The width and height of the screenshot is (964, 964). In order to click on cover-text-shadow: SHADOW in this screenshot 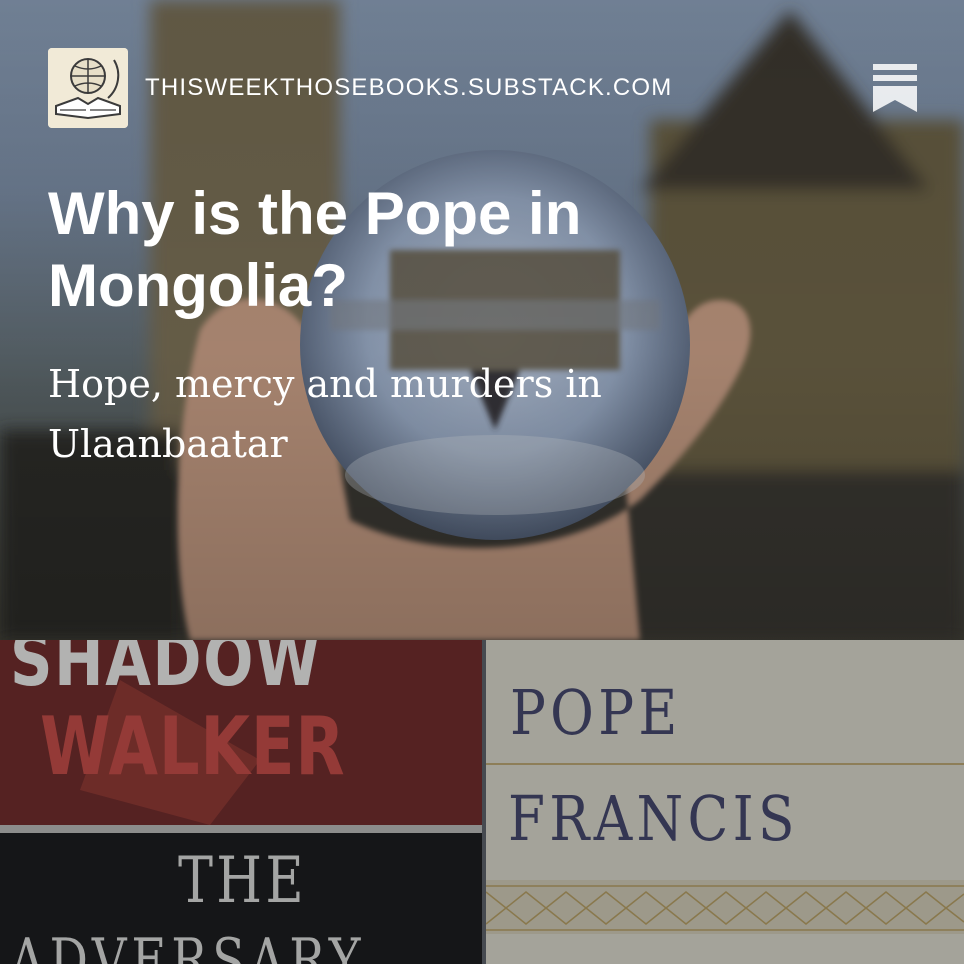, I will do `click(166, 671)`.